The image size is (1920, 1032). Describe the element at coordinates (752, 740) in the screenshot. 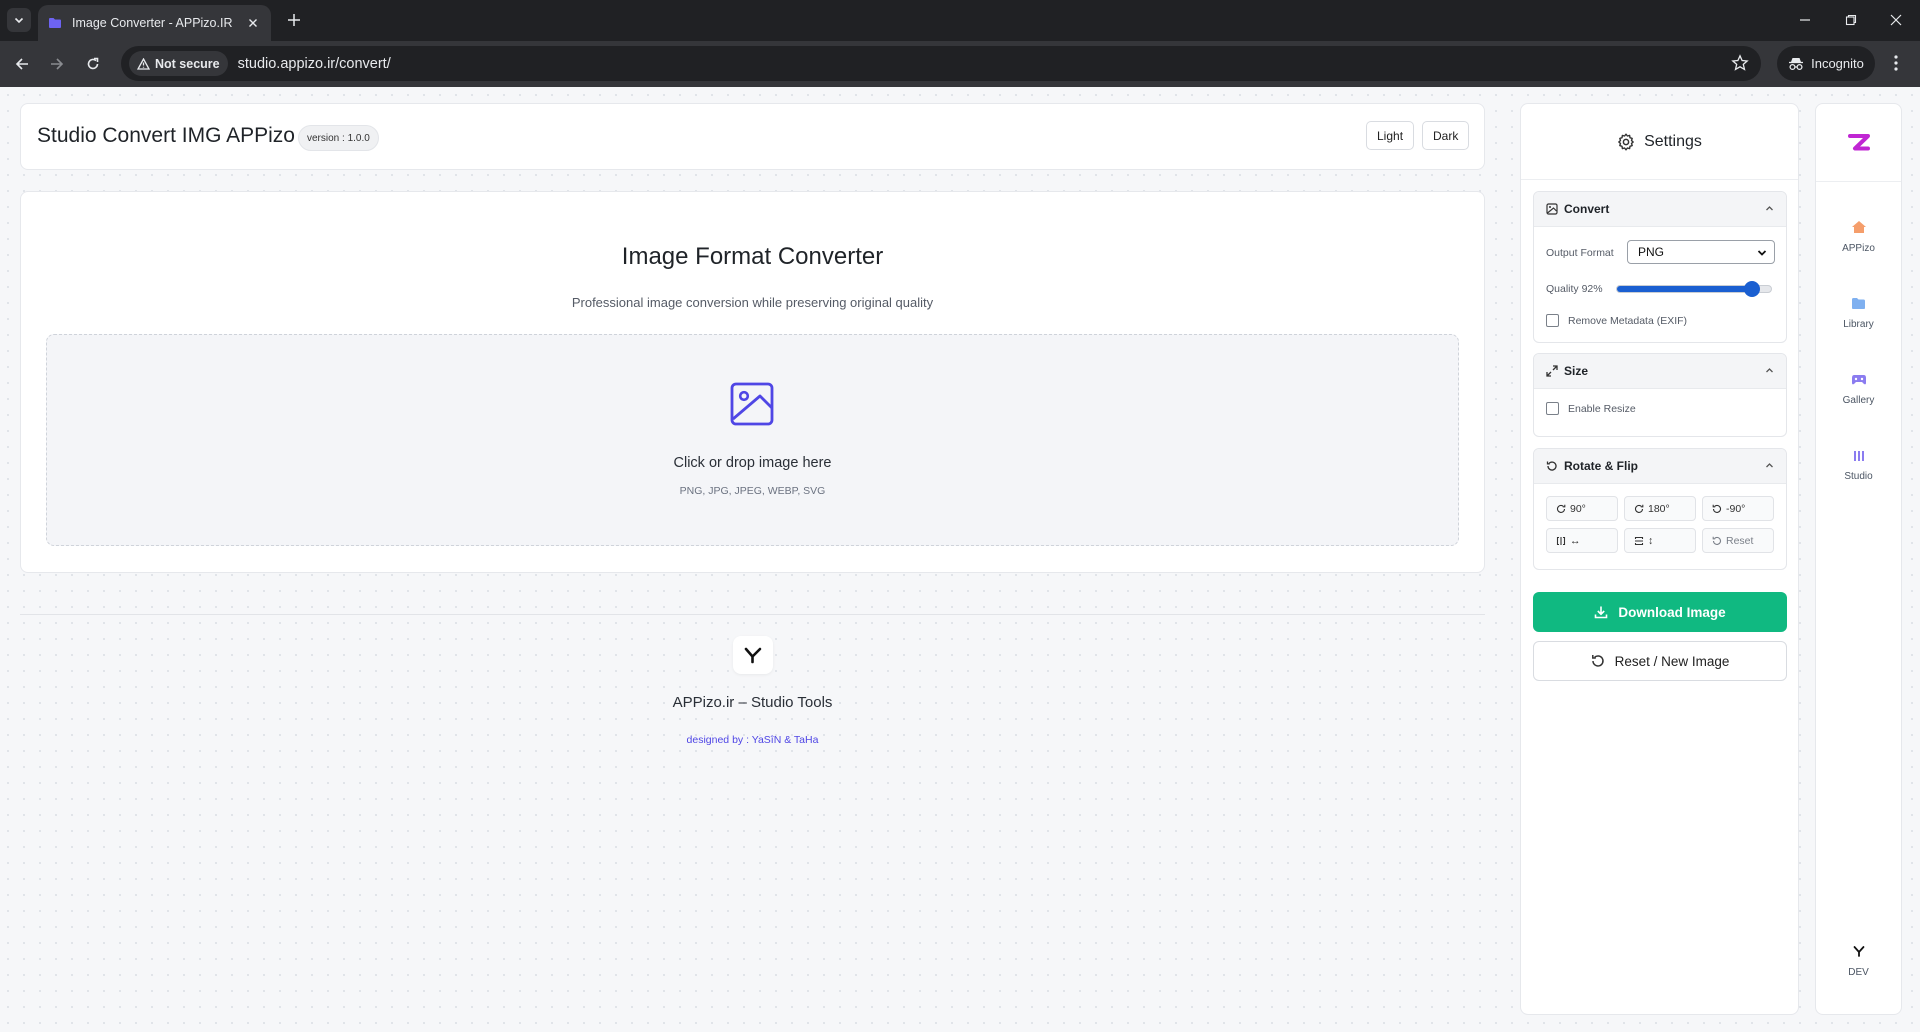

I see `footer-credit: designed by : YaSîN & TaHa` at that location.